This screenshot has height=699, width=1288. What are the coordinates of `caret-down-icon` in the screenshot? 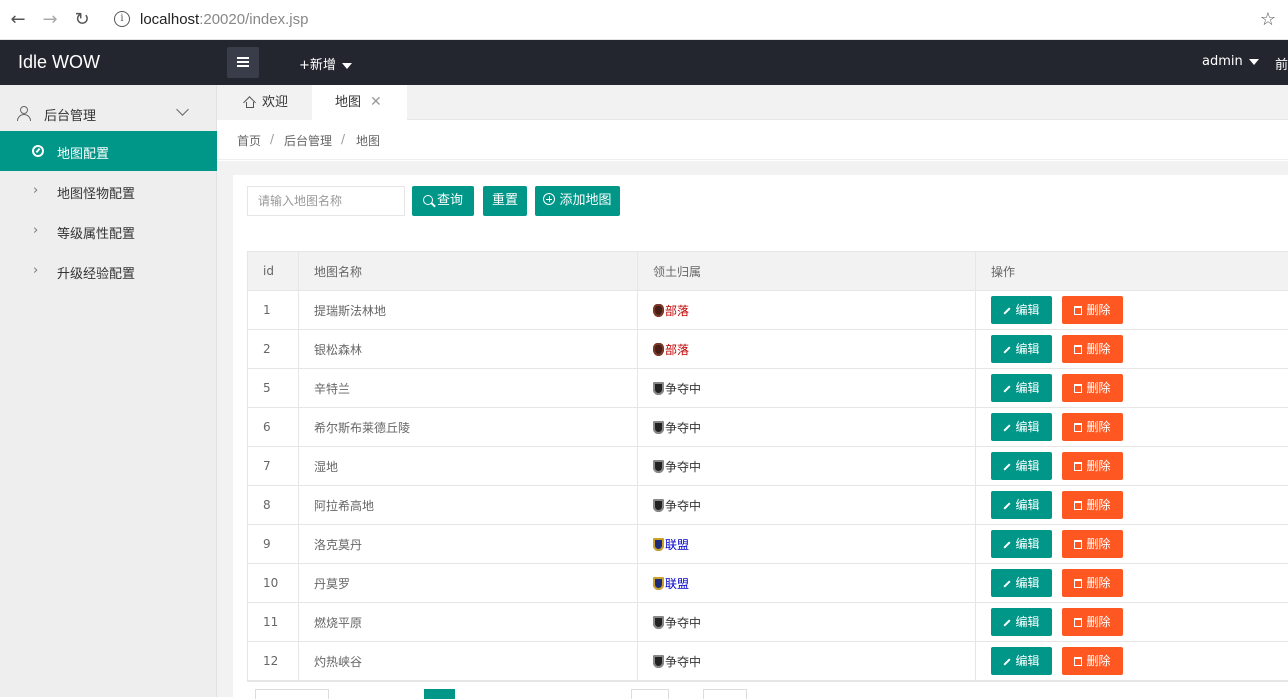 It's located at (1254, 62).